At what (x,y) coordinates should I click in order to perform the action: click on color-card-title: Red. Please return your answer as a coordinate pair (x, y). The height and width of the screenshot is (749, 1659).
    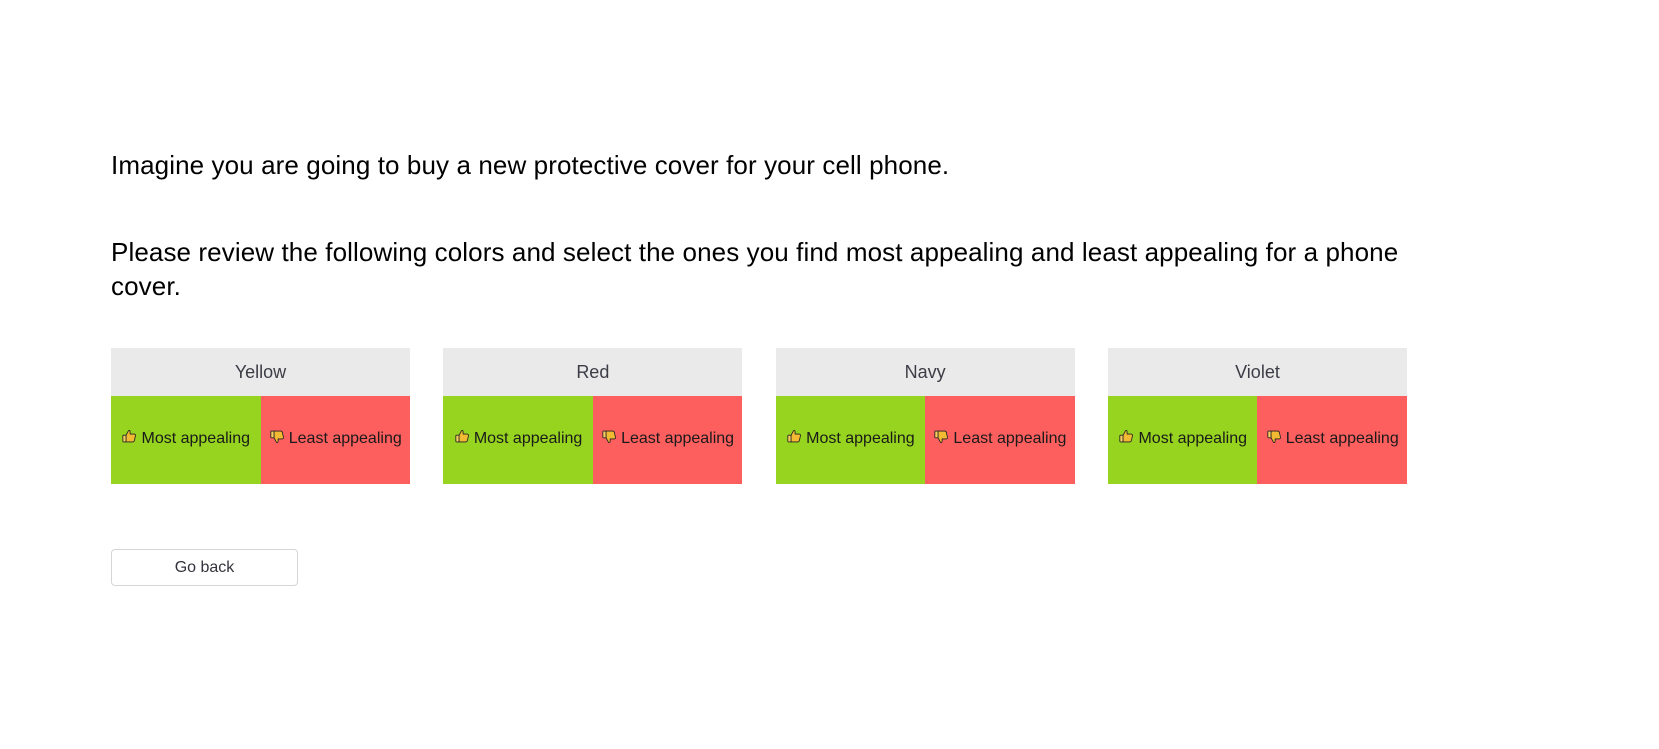
    Looking at the image, I should click on (593, 372).